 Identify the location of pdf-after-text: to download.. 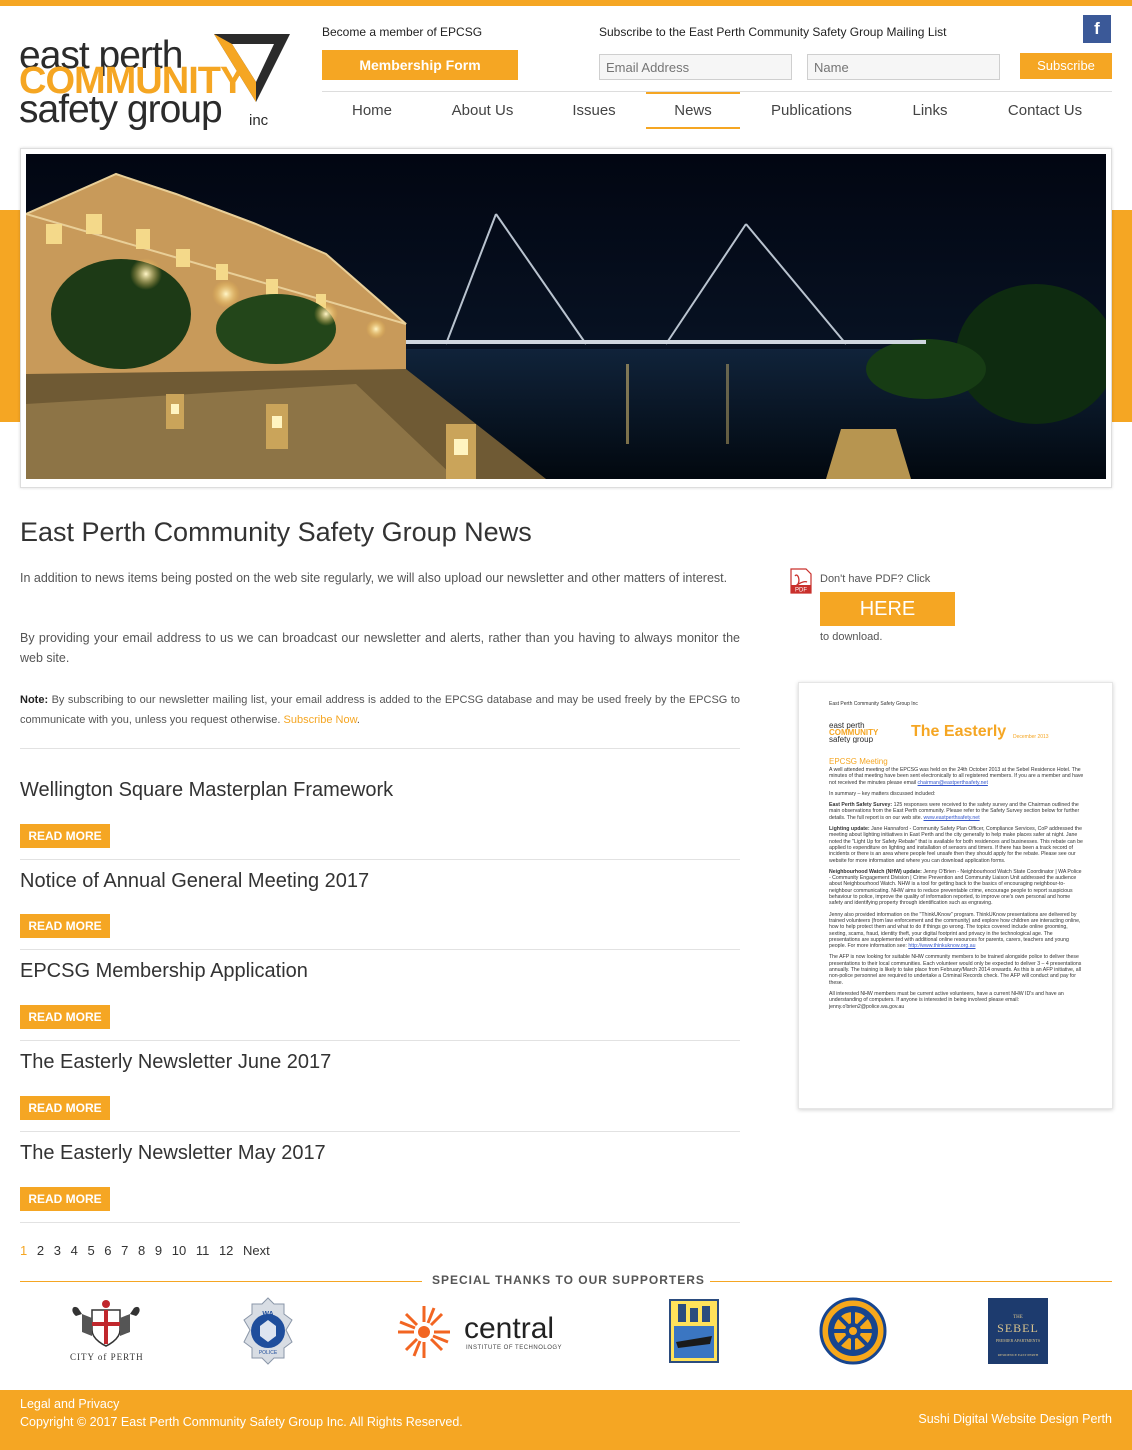
(851, 637).